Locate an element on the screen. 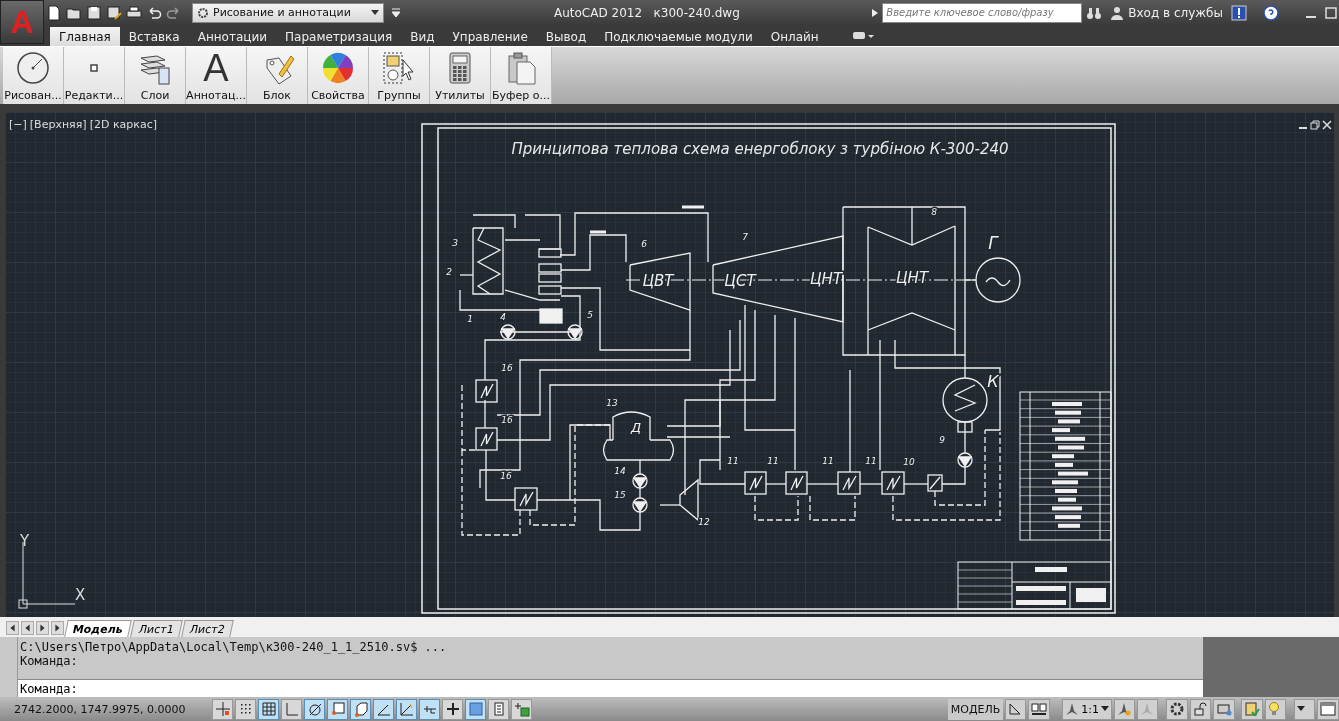 The height and width of the screenshot is (721, 1339). caret-icon is located at coordinates (375, 12).